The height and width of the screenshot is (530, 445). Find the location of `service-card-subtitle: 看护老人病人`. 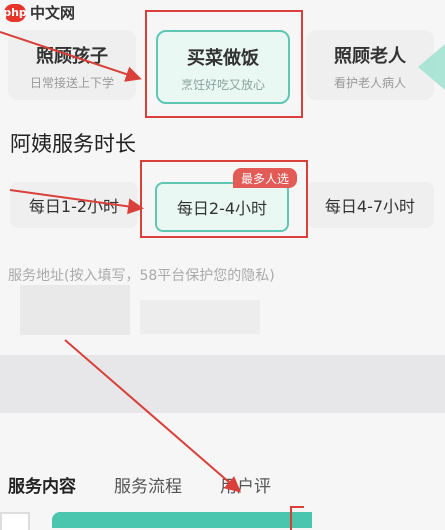

service-card-subtitle: 看护老人病人 is located at coordinates (369, 83).